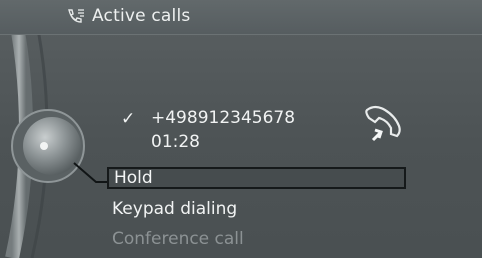 This screenshot has height=258, width=482. Describe the element at coordinates (175, 142) in the screenshot. I see `call-duration: 01:28` at that location.